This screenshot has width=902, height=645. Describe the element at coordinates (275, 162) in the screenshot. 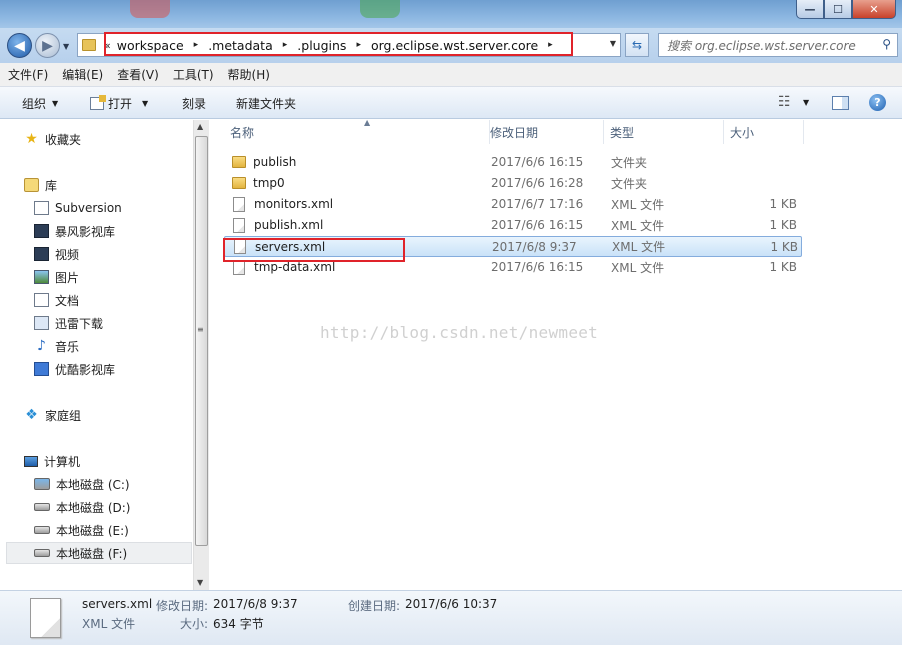

I see `file-name: publish` at that location.